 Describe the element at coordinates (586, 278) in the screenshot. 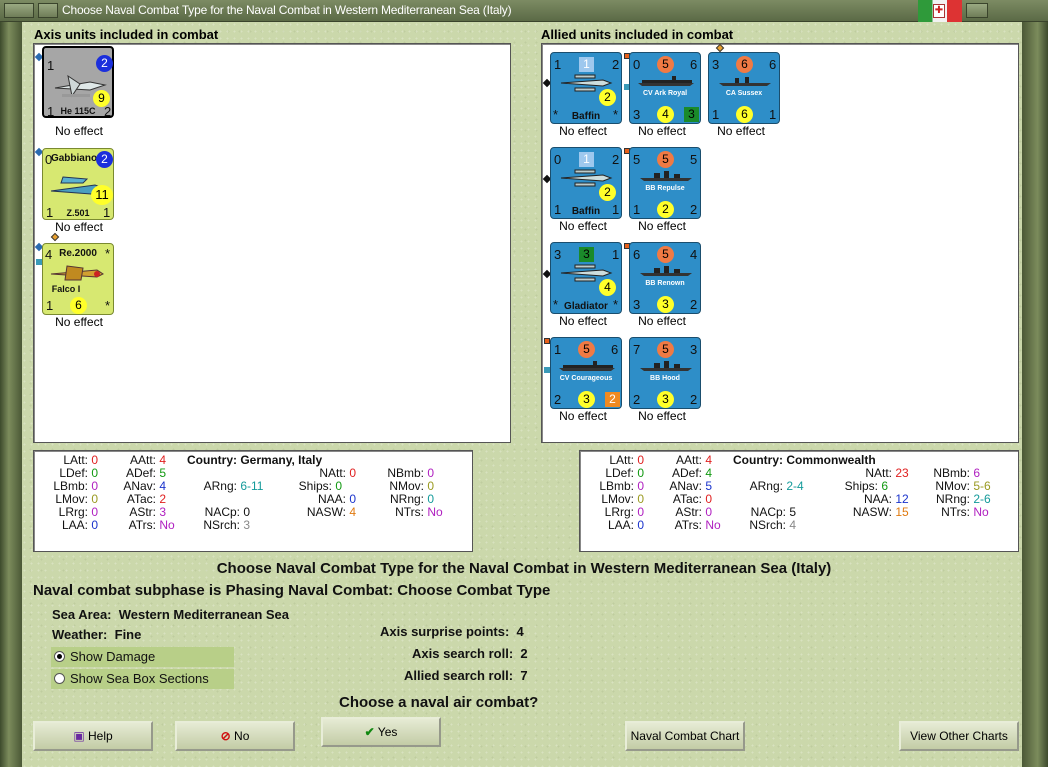

I see `allied-unit-gladiator: 3 3 1 4 * Gladiator *` at that location.